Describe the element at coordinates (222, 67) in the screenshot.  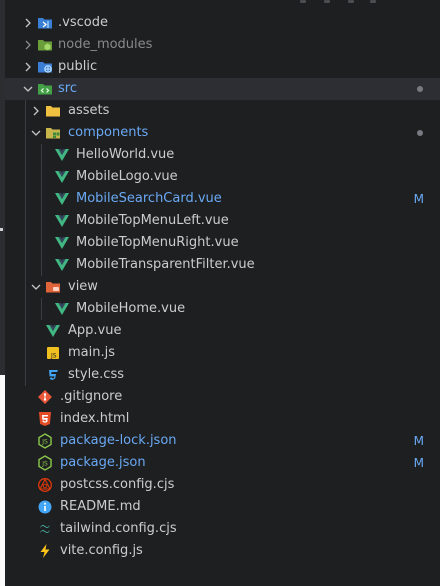
I see `tree-item-public: public` at that location.